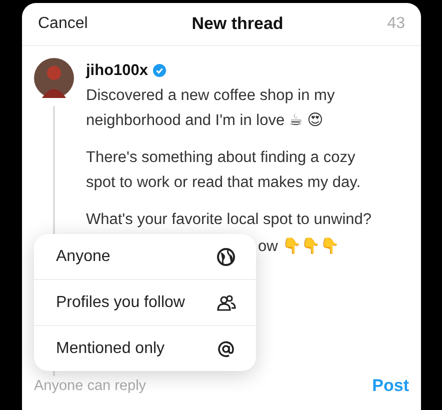 This screenshot has width=442, height=410. I want to click on post-text: What's your favorite local spot to unwind?, so click(229, 220).